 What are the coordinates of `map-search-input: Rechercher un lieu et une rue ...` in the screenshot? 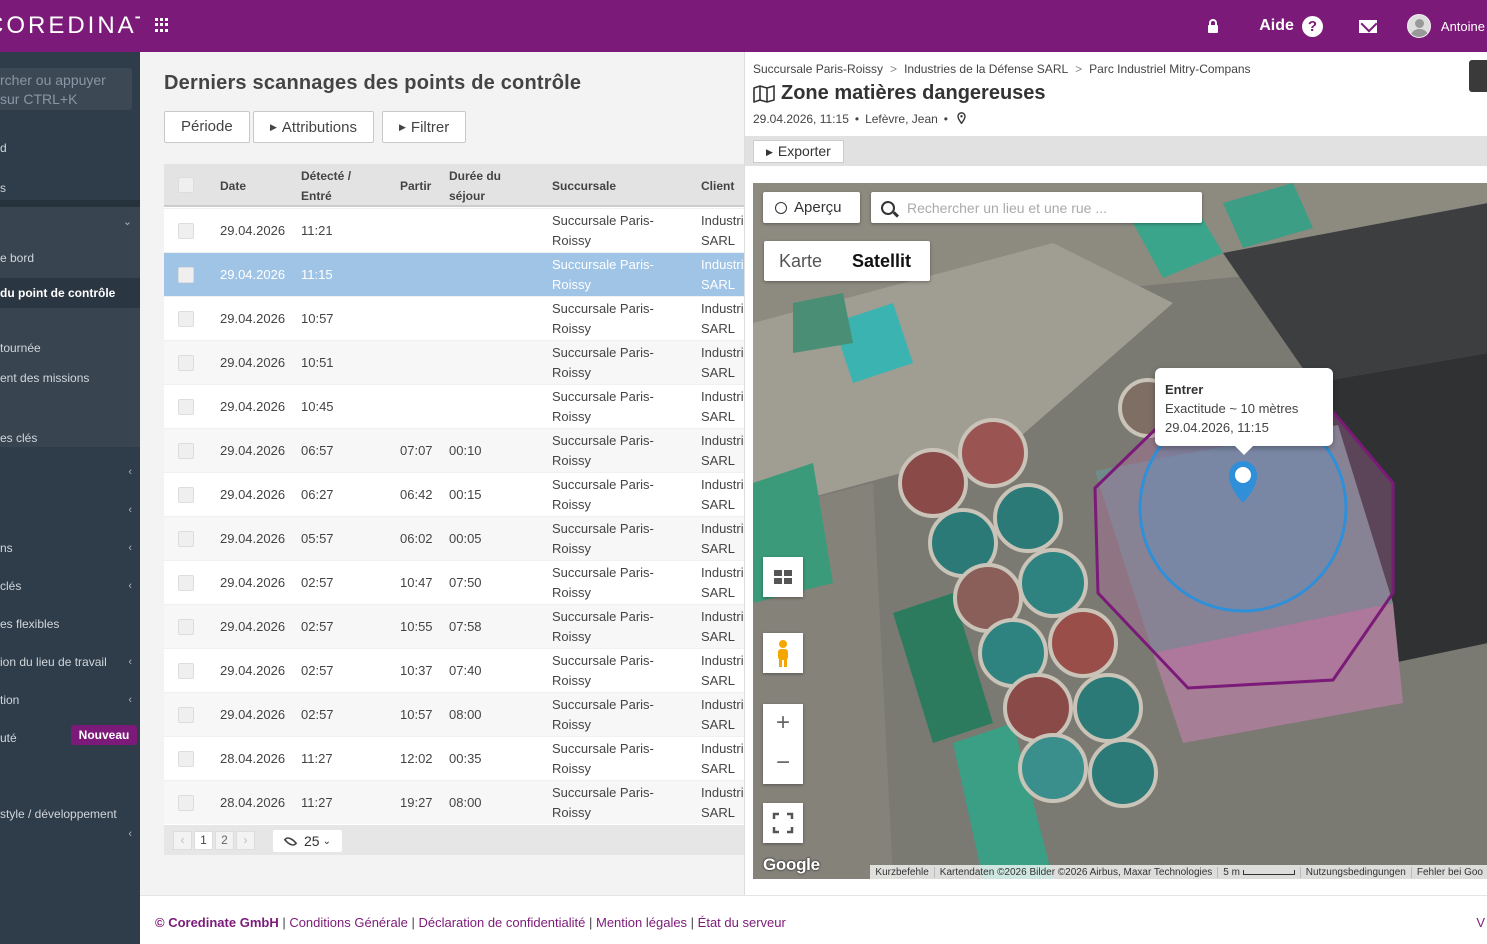 It's located at (1036, 207).